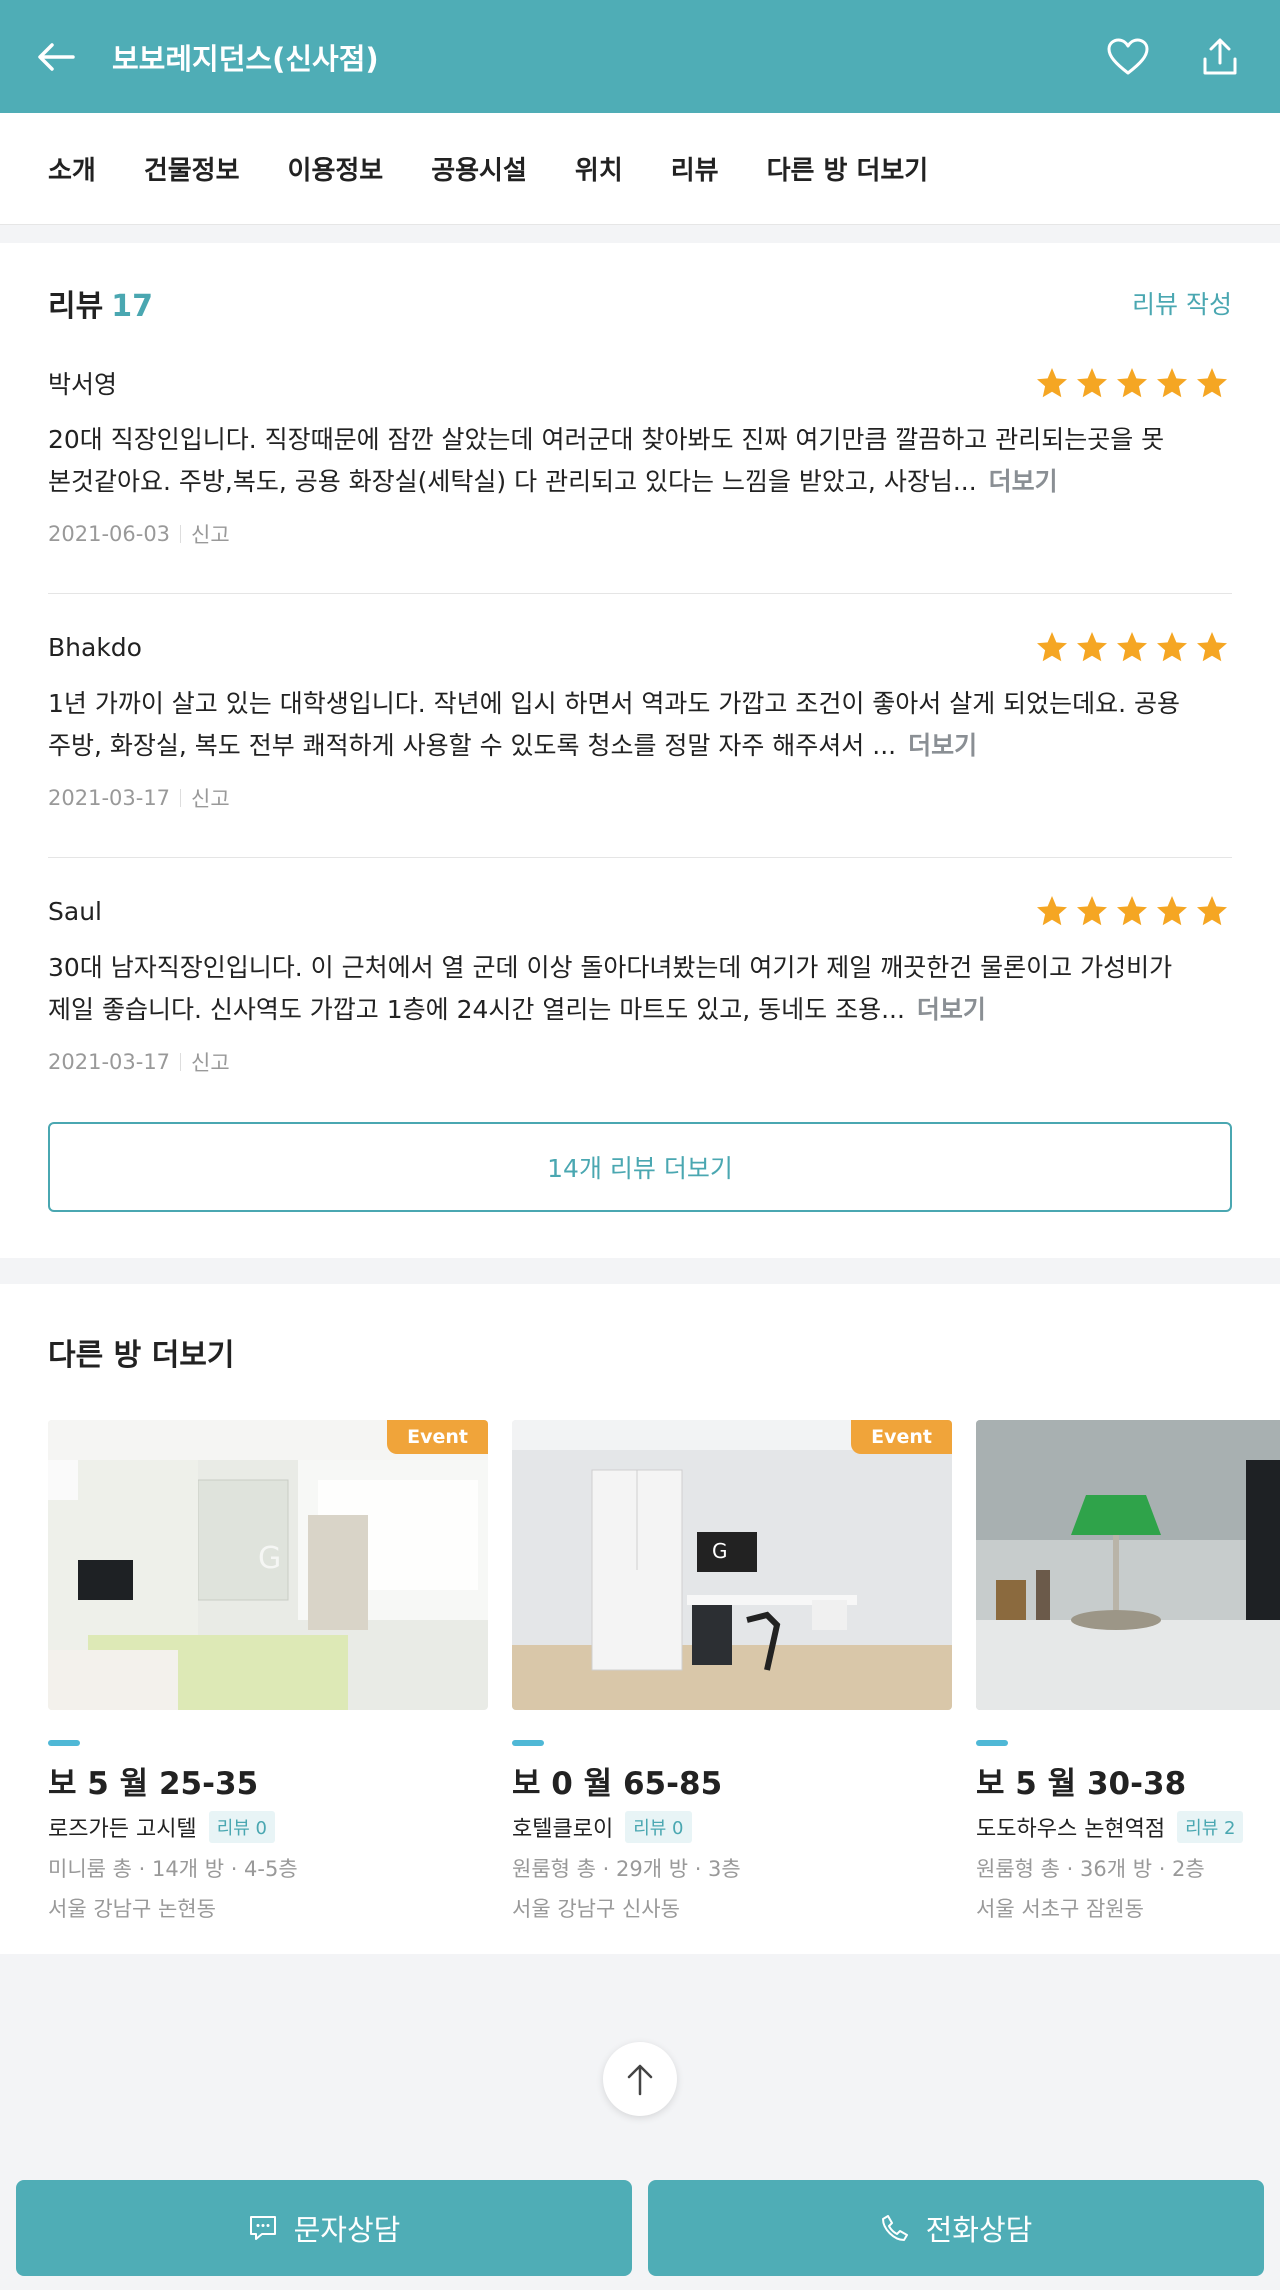  Describe the element at coordinates (95, 647) in the screenshot. I see `review-author: Bhakdo` at that location.